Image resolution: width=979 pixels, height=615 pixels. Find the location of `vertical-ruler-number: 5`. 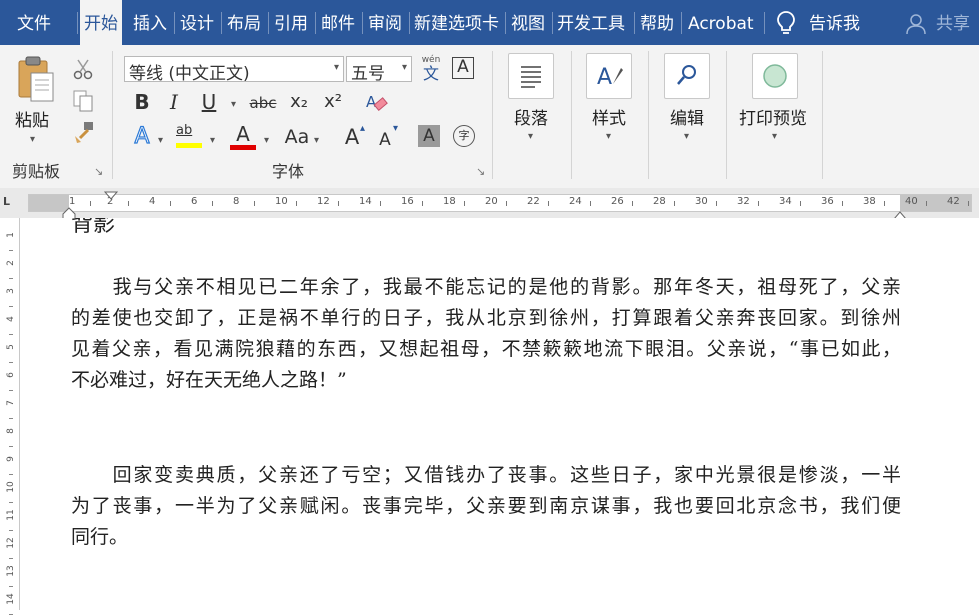

vertical-ruler-number: 5 is located at coordinates (11, 347).